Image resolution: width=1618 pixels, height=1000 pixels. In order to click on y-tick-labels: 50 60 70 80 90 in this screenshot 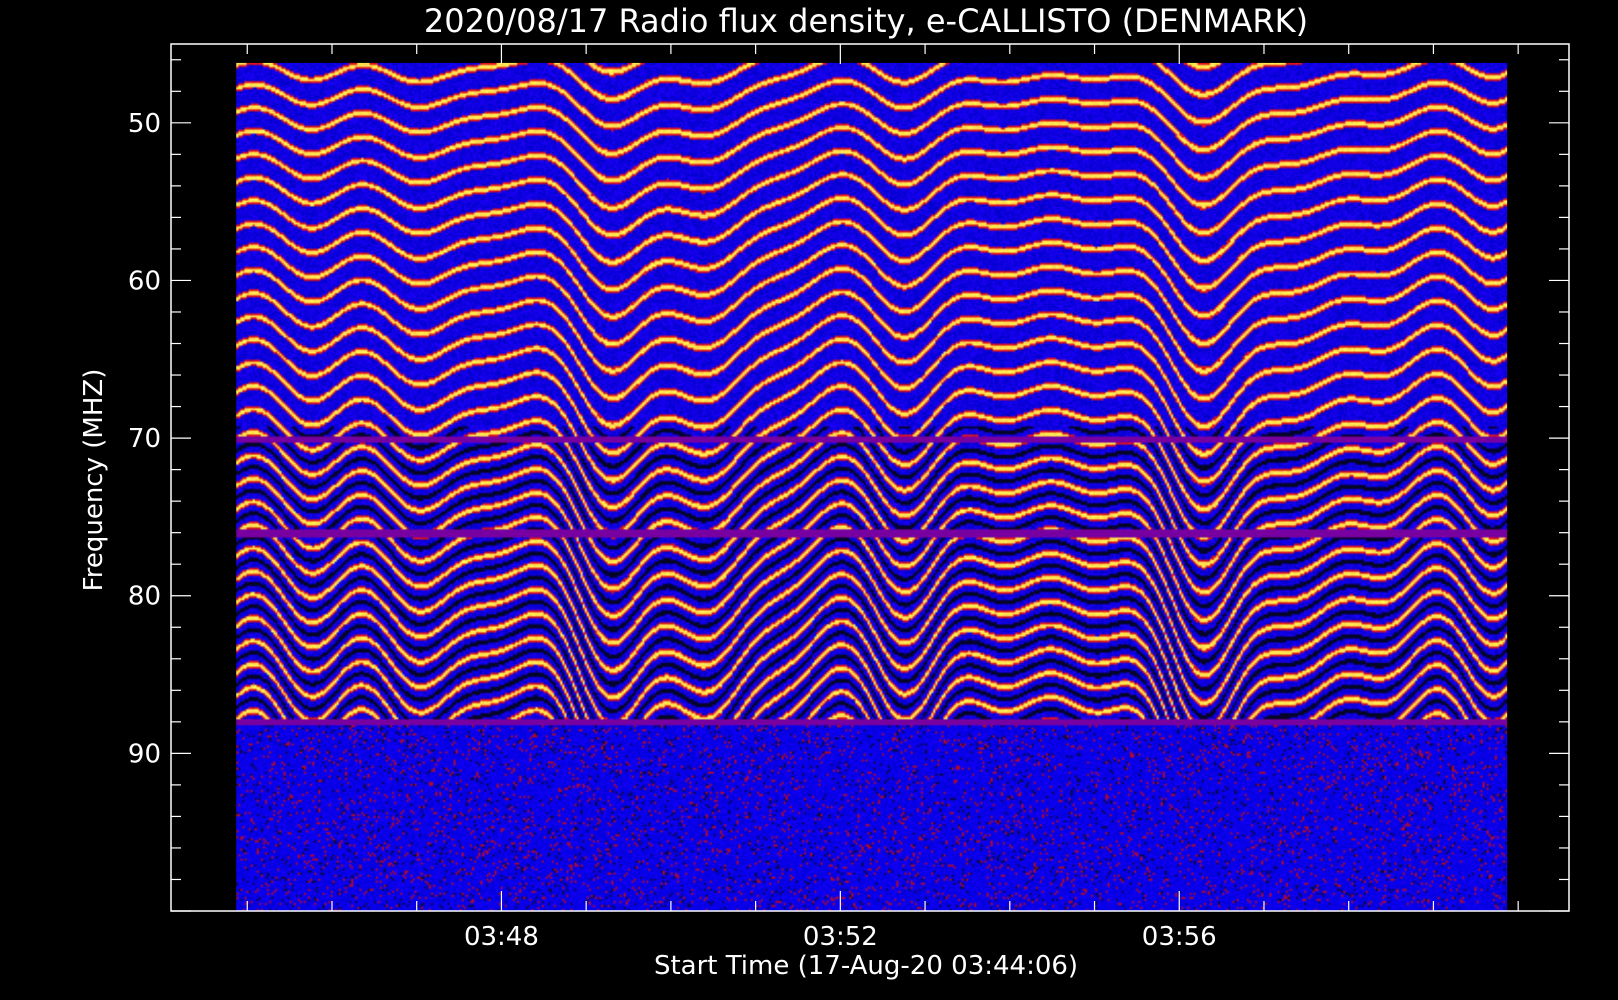, I will do `click(144, 439)`.